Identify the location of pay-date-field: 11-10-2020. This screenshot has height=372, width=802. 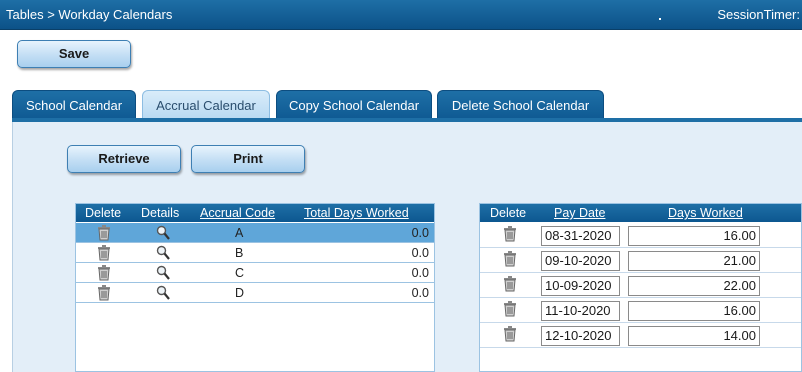
(580, 311).